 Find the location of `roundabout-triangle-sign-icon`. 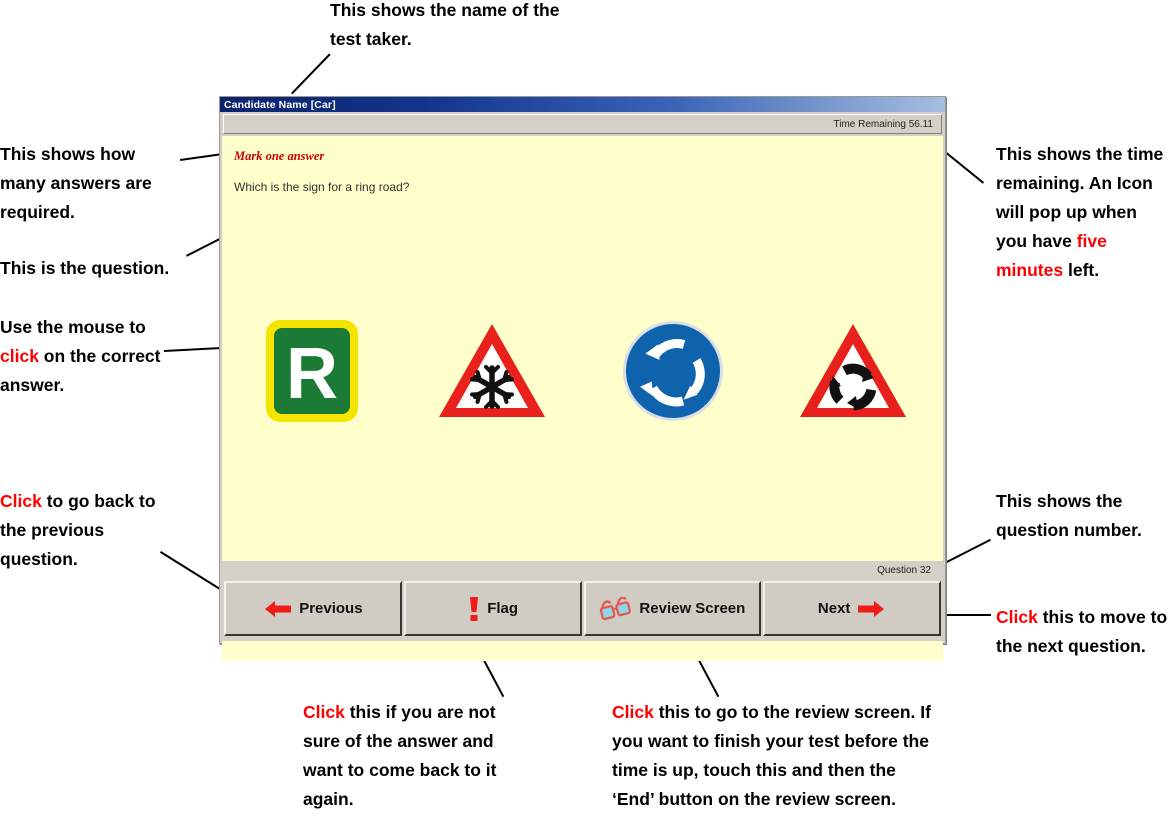

roundabout-triangle-sign-icon is located at coordinates (852, 370).